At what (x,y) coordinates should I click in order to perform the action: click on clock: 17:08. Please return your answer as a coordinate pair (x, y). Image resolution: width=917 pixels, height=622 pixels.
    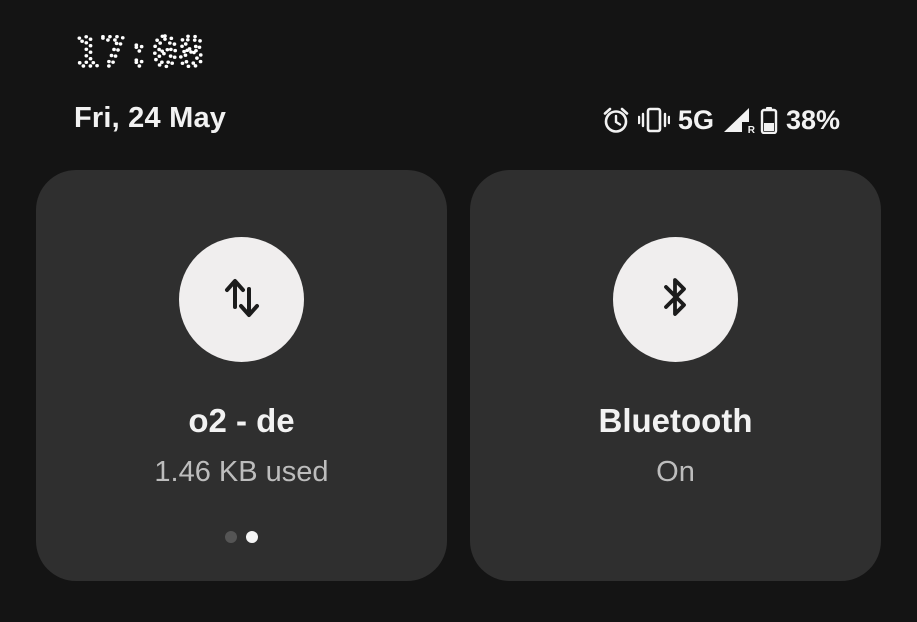
    Looking at the image, I should click on (139, 53).